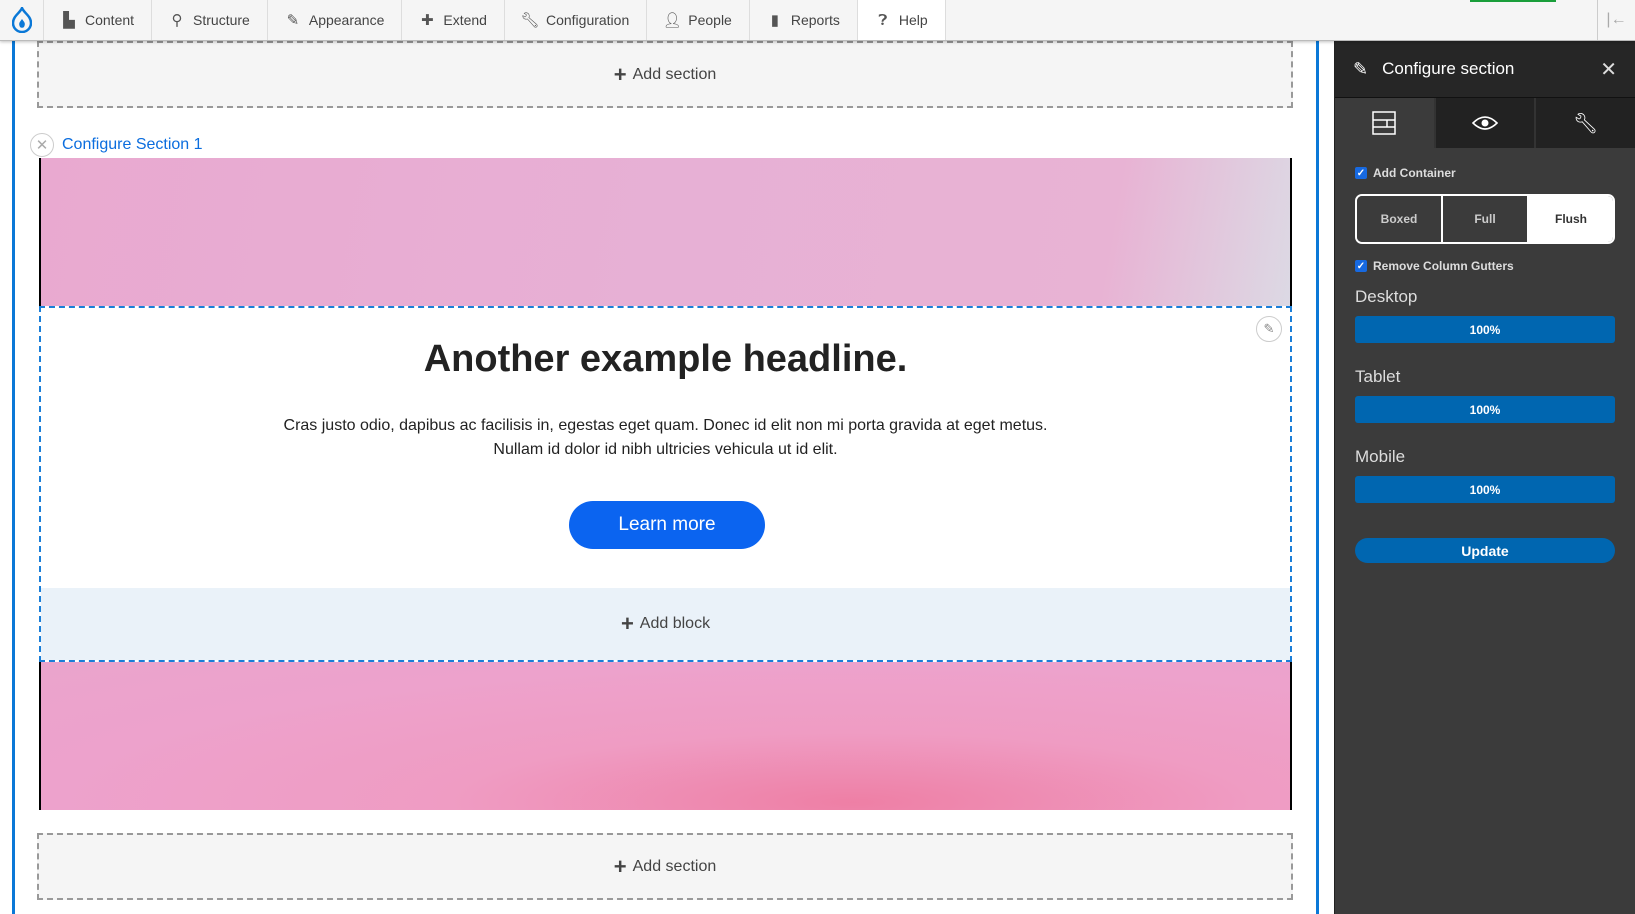 This screenshot has height=914, width=1635. I want to click on add-container-checkbox: ✓ Add Container, so click(1485, 173).